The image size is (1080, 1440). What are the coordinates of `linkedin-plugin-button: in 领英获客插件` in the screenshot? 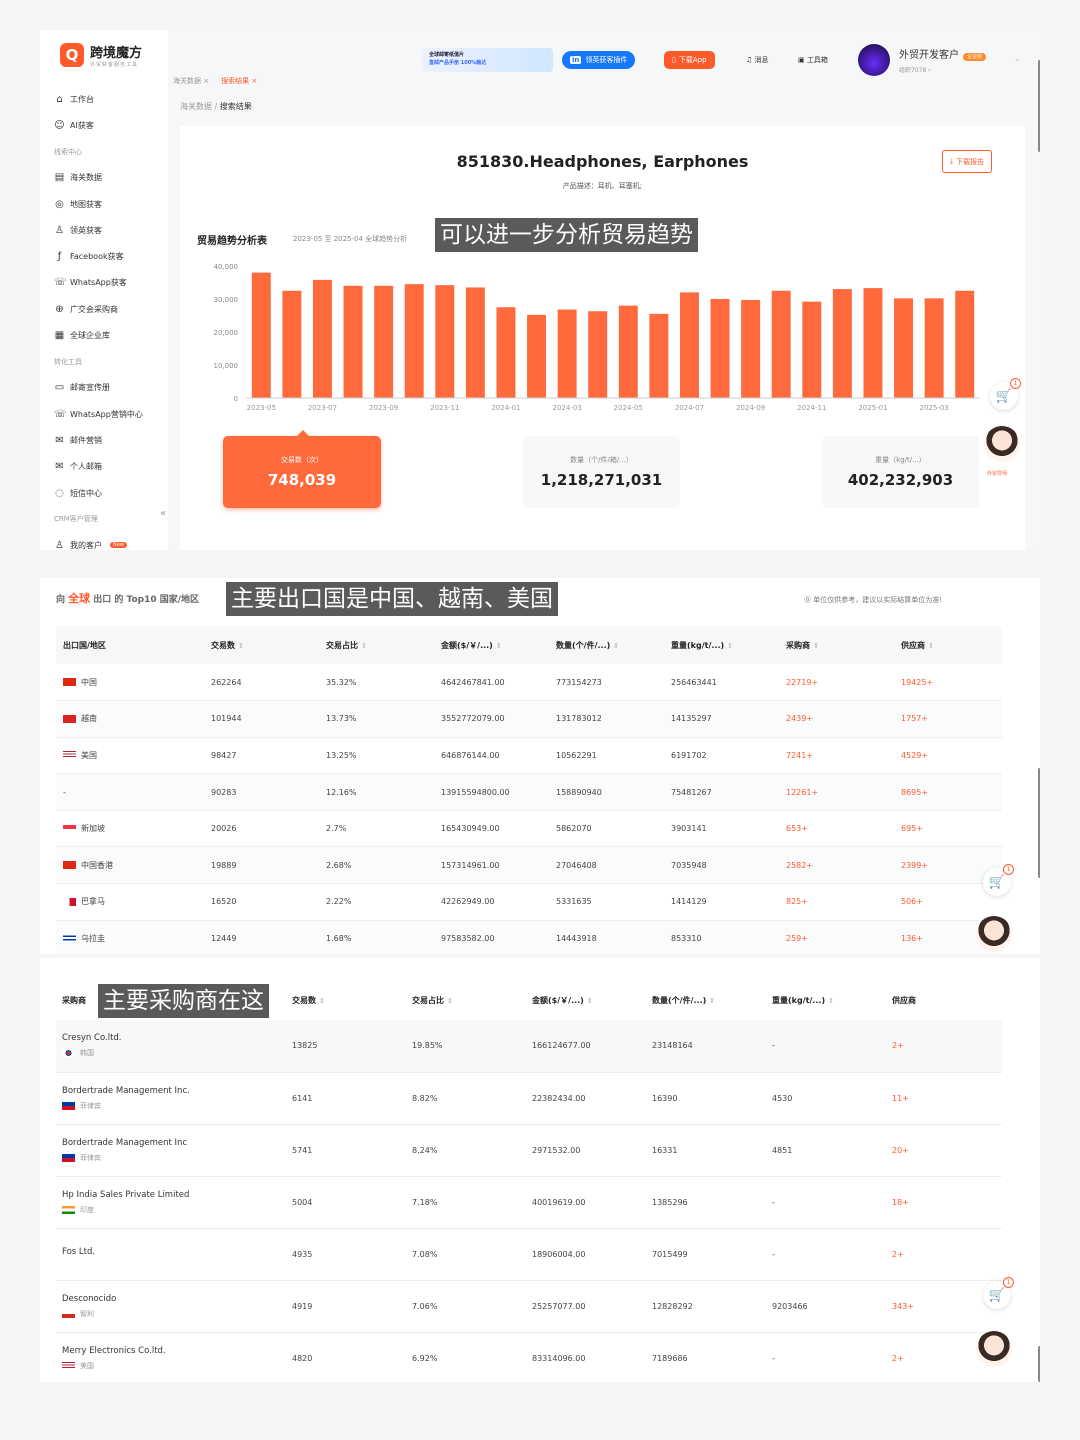 It's located at (599, 60).